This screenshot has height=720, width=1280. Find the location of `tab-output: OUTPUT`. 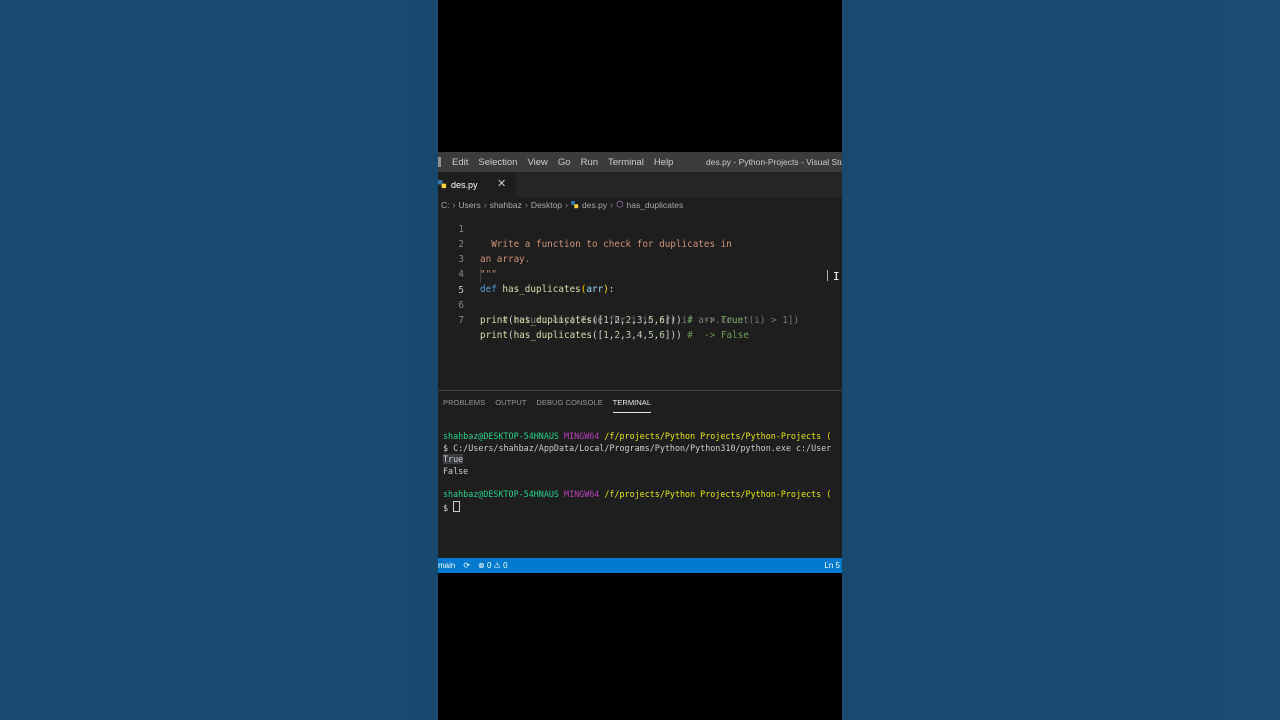

tab-output: OUTPUT is located at coordinates (510, 403).